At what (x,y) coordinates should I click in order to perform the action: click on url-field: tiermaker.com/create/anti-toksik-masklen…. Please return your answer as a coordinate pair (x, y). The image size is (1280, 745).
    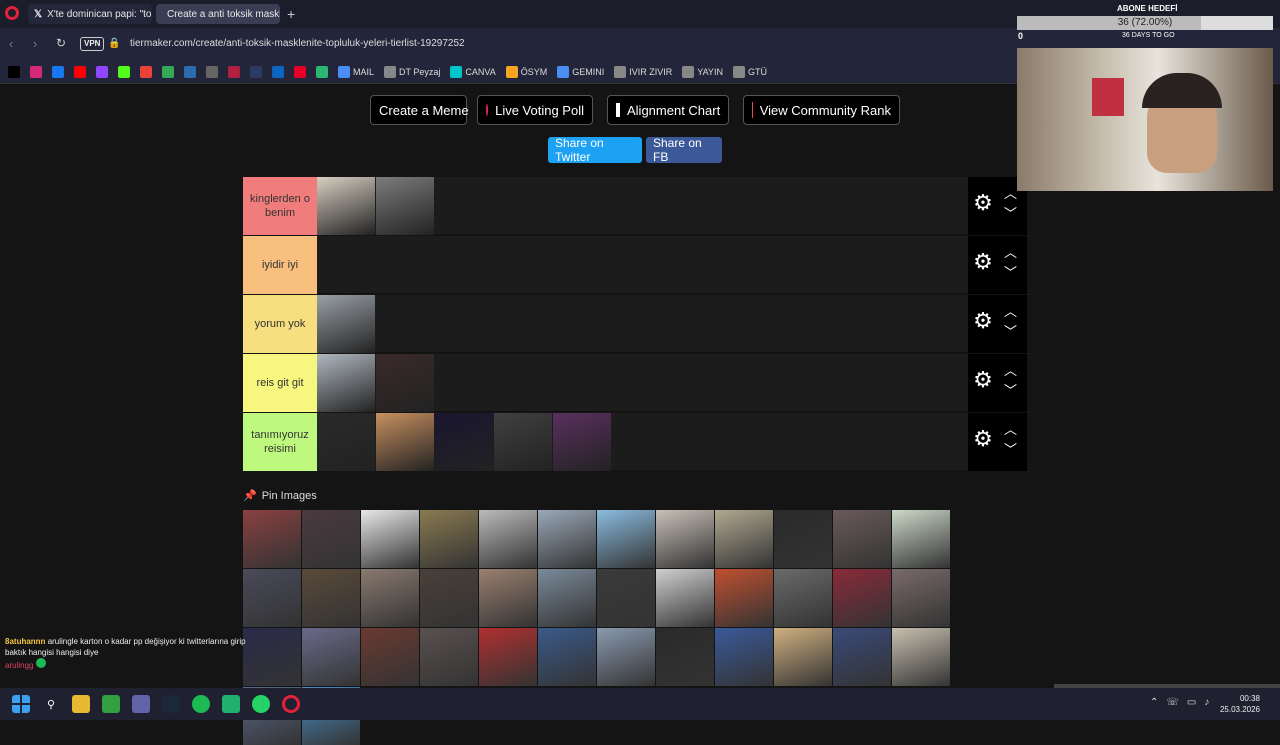
    Looking at the image, I should click on (297, 43).